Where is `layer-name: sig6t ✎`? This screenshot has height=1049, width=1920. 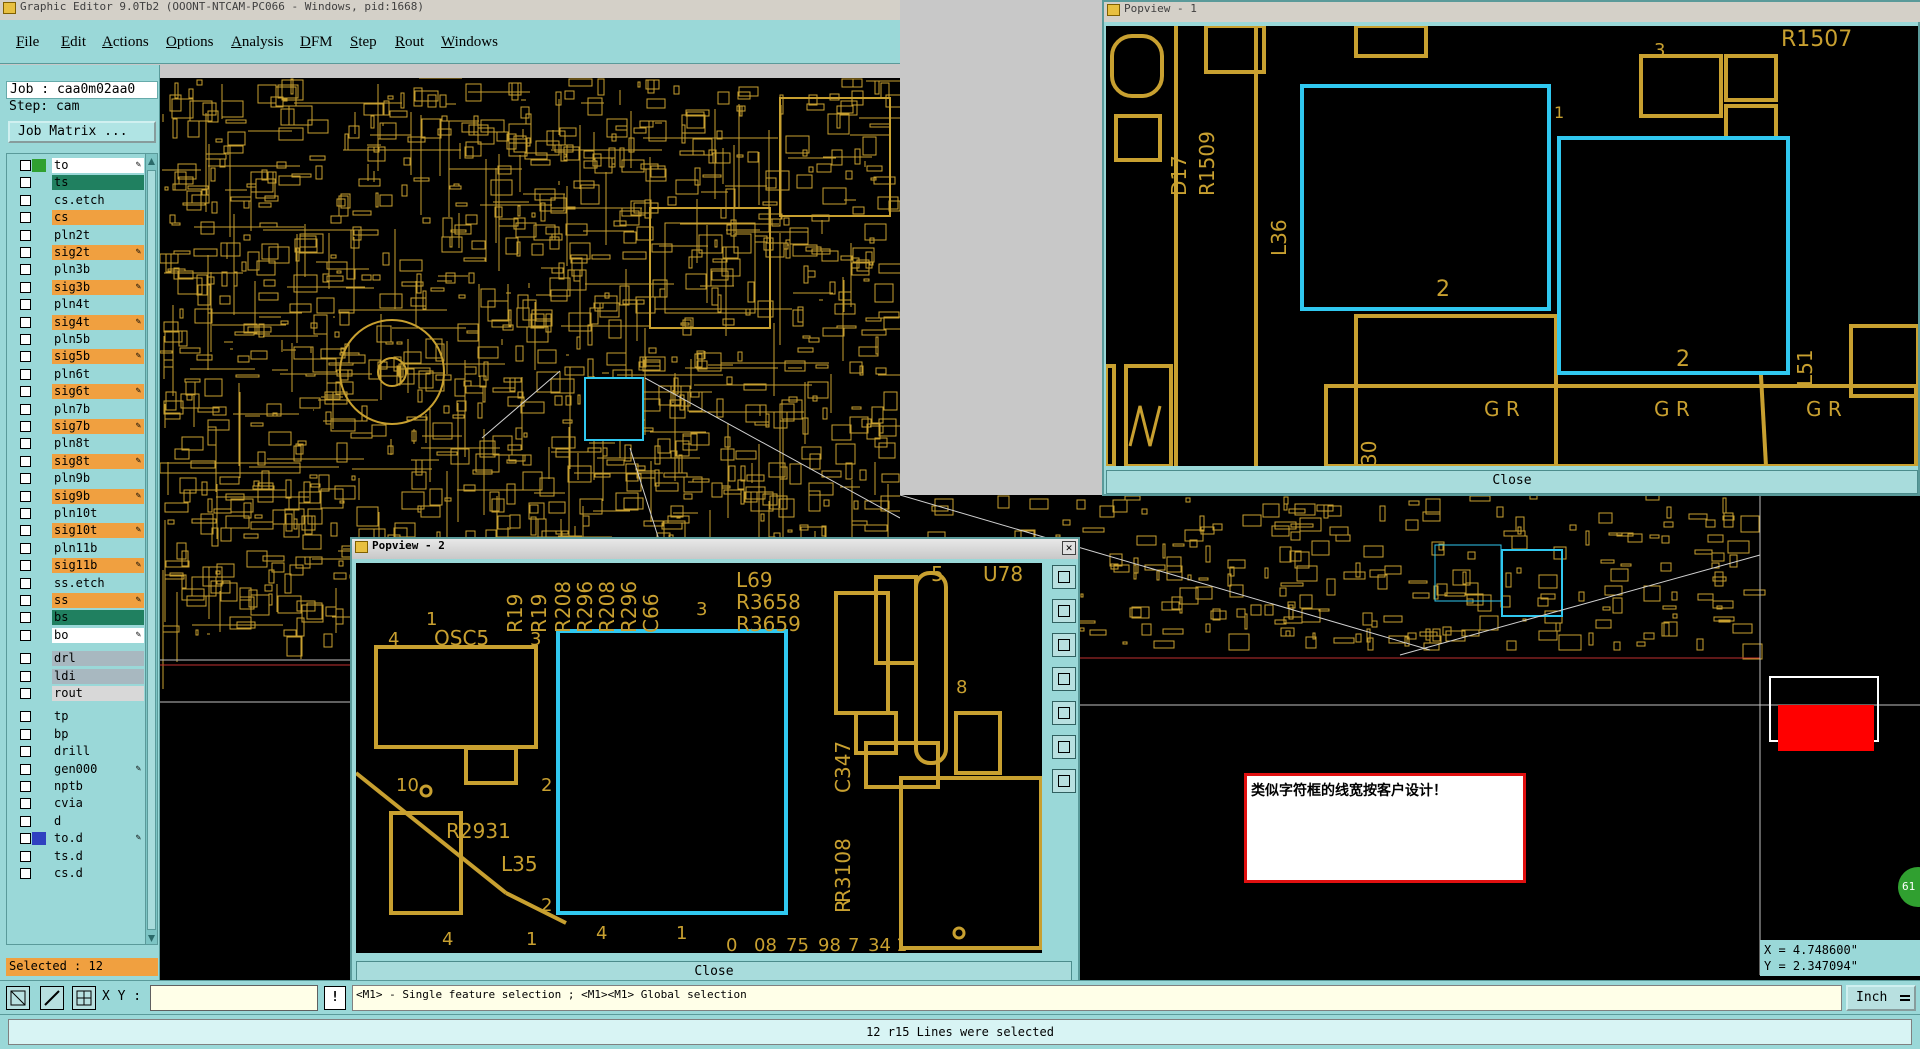 layer-name: sig6t ✎ is located at coordinates (98, 392).